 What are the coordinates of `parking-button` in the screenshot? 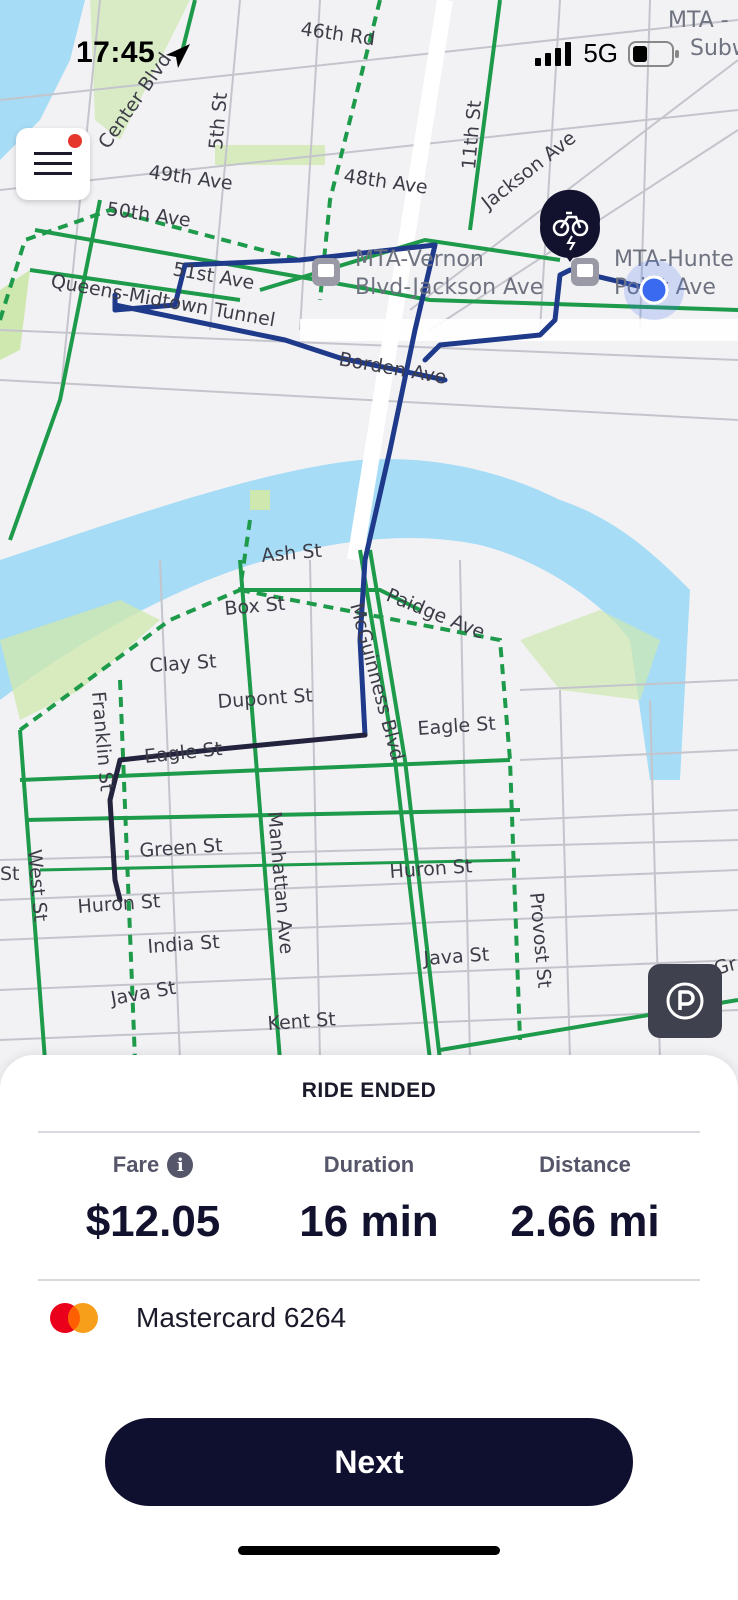 It's located at (685, 1001).